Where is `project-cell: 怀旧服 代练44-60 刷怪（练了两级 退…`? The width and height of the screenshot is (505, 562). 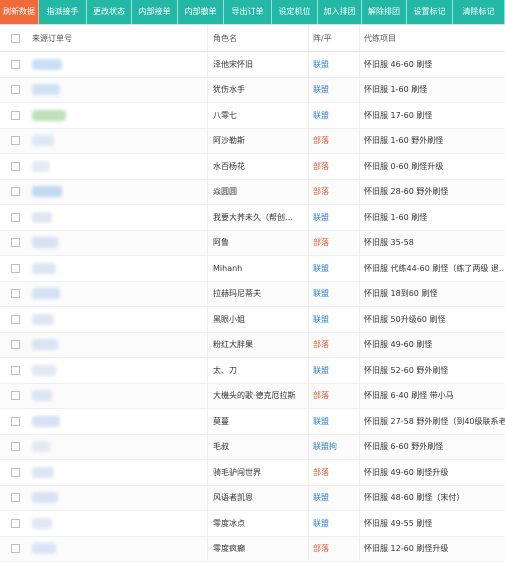 project-cell: 怀旧服 代练44-60 刷怪（练了两级 退… is located at coordinates (432, 268).